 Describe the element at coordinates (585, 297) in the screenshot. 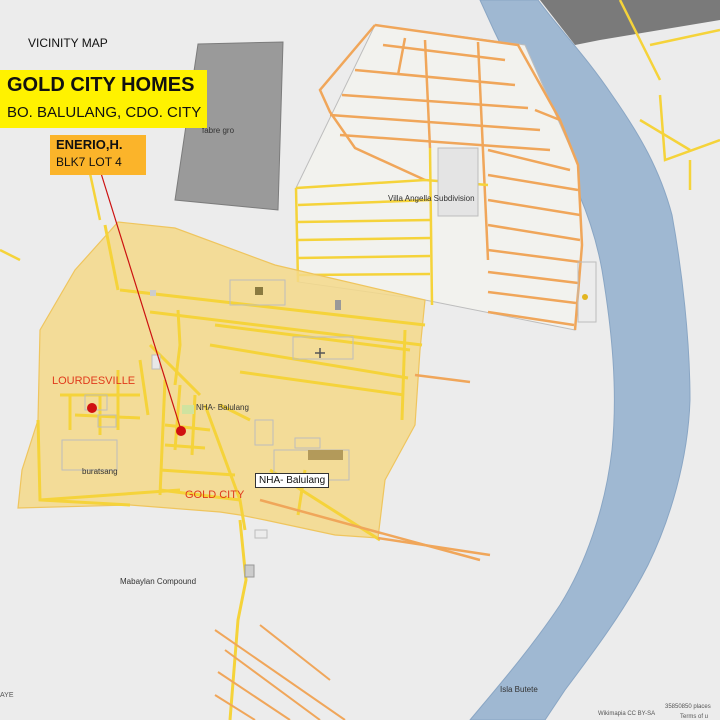

I see `poi-marker` at that location.